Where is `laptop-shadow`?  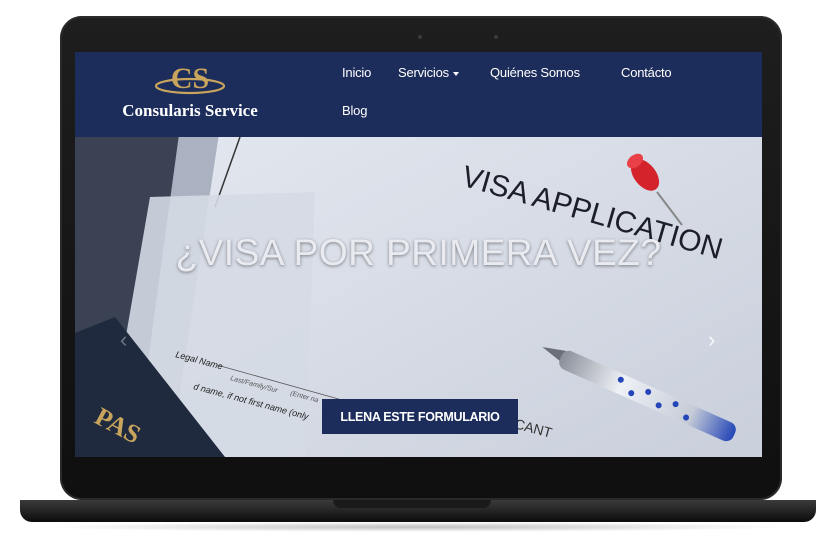 laptop-shadow is located at coordinates (418, 527).